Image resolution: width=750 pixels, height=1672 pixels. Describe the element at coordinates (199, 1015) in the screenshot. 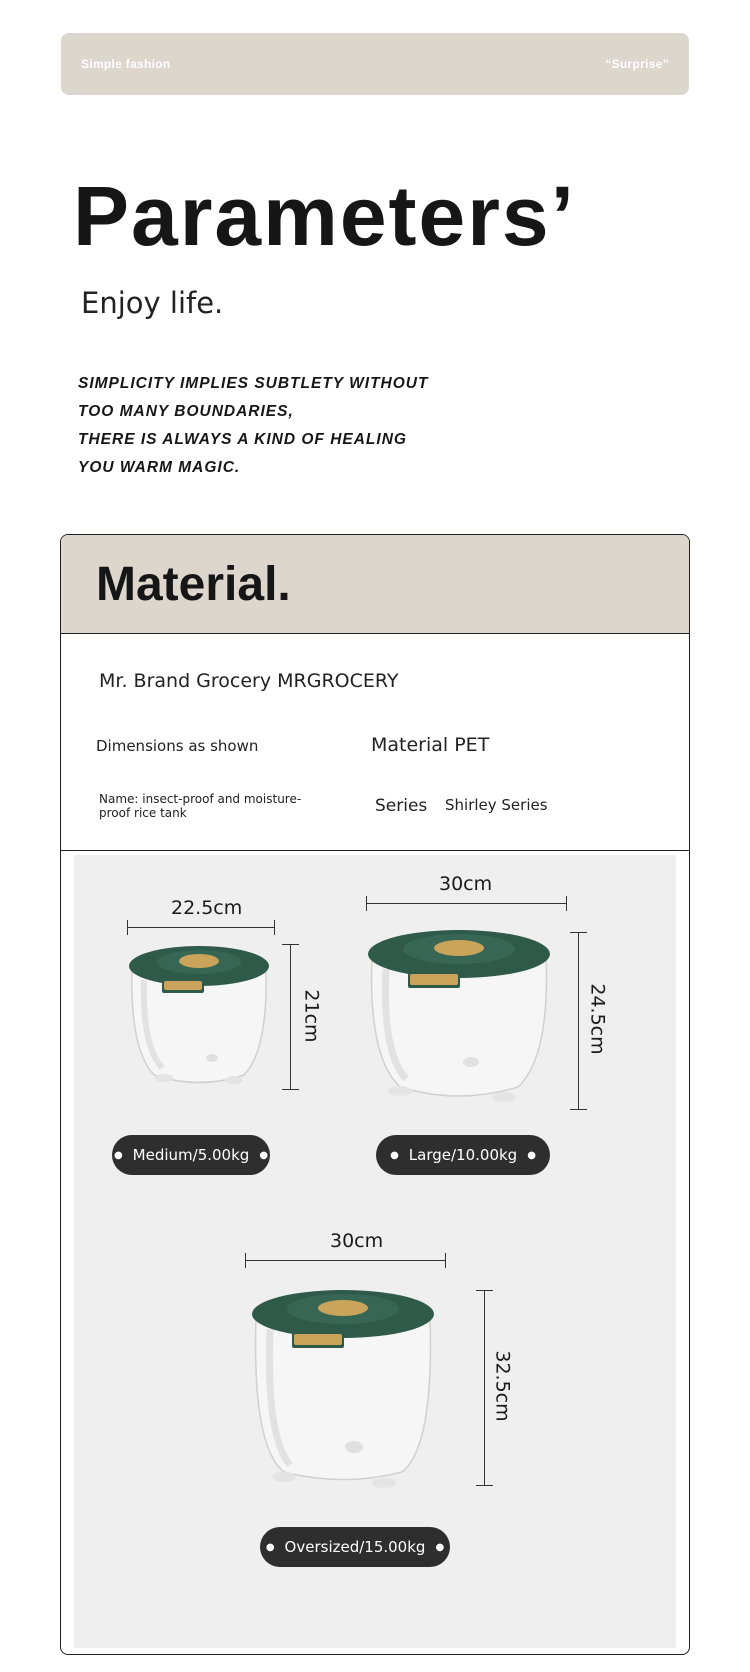

I see `medium-tank-image` at that location.